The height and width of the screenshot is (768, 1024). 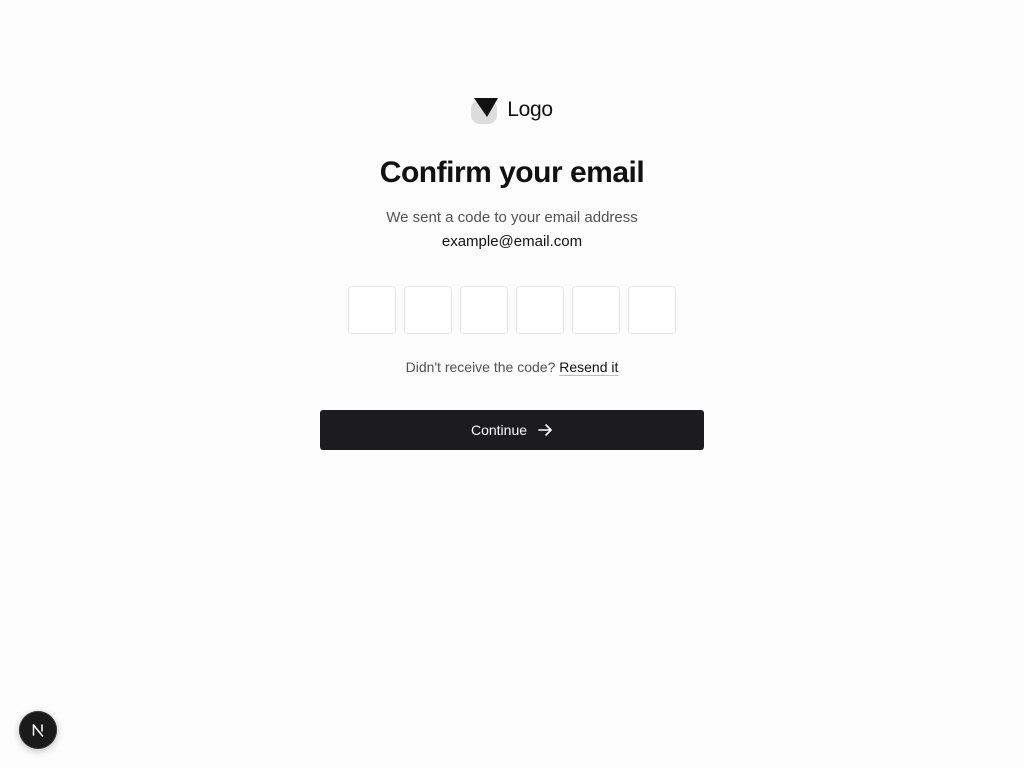 What do you see at coordinates (545, 430) in the screenshot?
I see `arrow-right-icon` at bounding box center [545, 430].